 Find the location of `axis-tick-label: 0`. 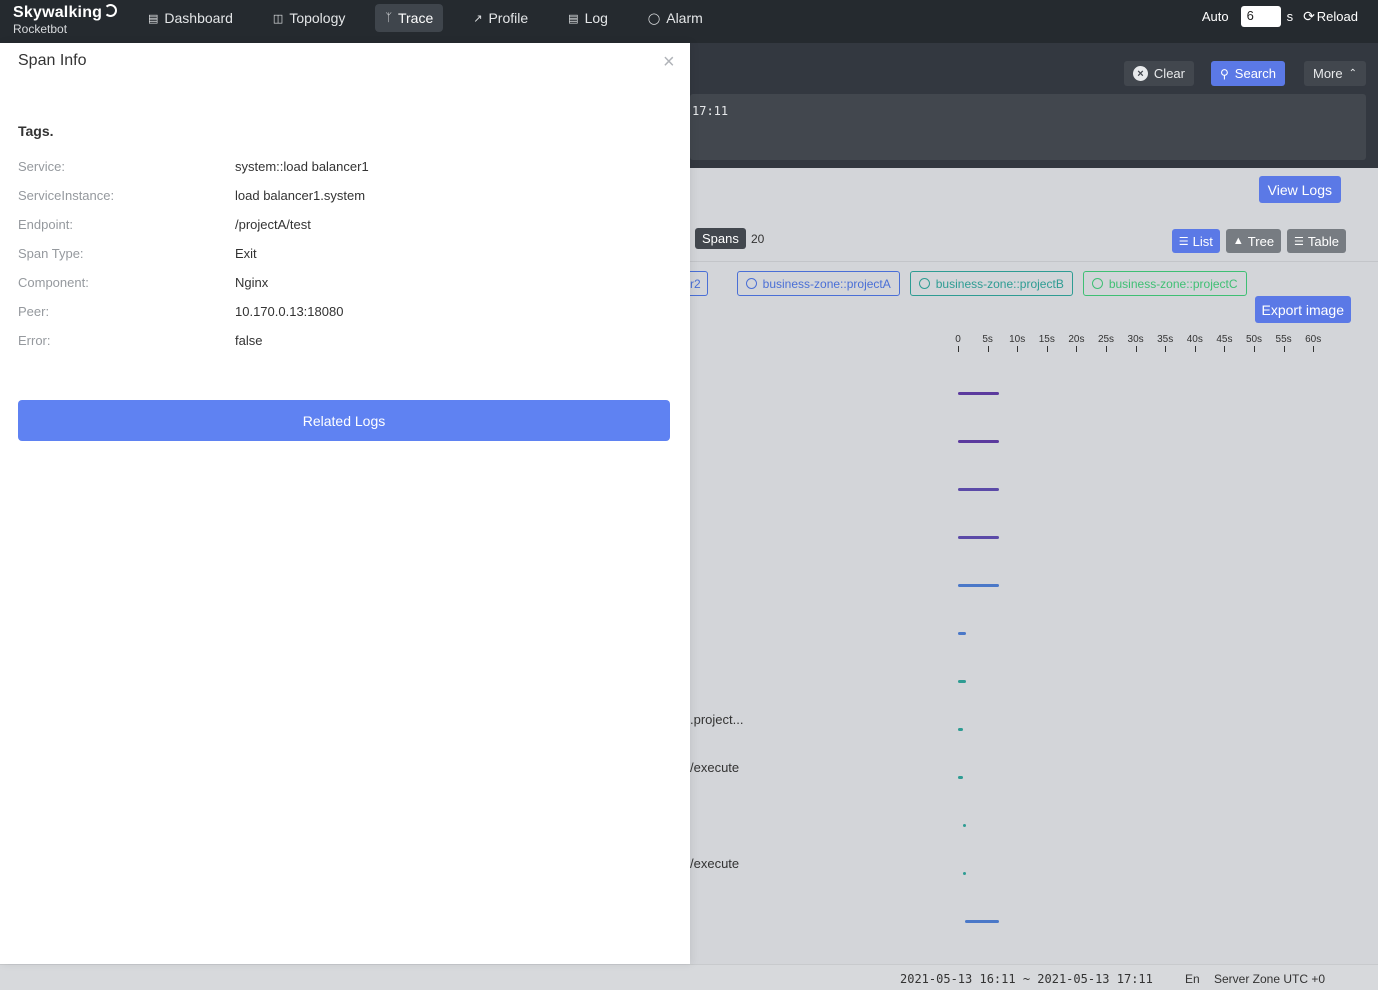

axis-tick-label: 0 is located at coordinates (958, 339).